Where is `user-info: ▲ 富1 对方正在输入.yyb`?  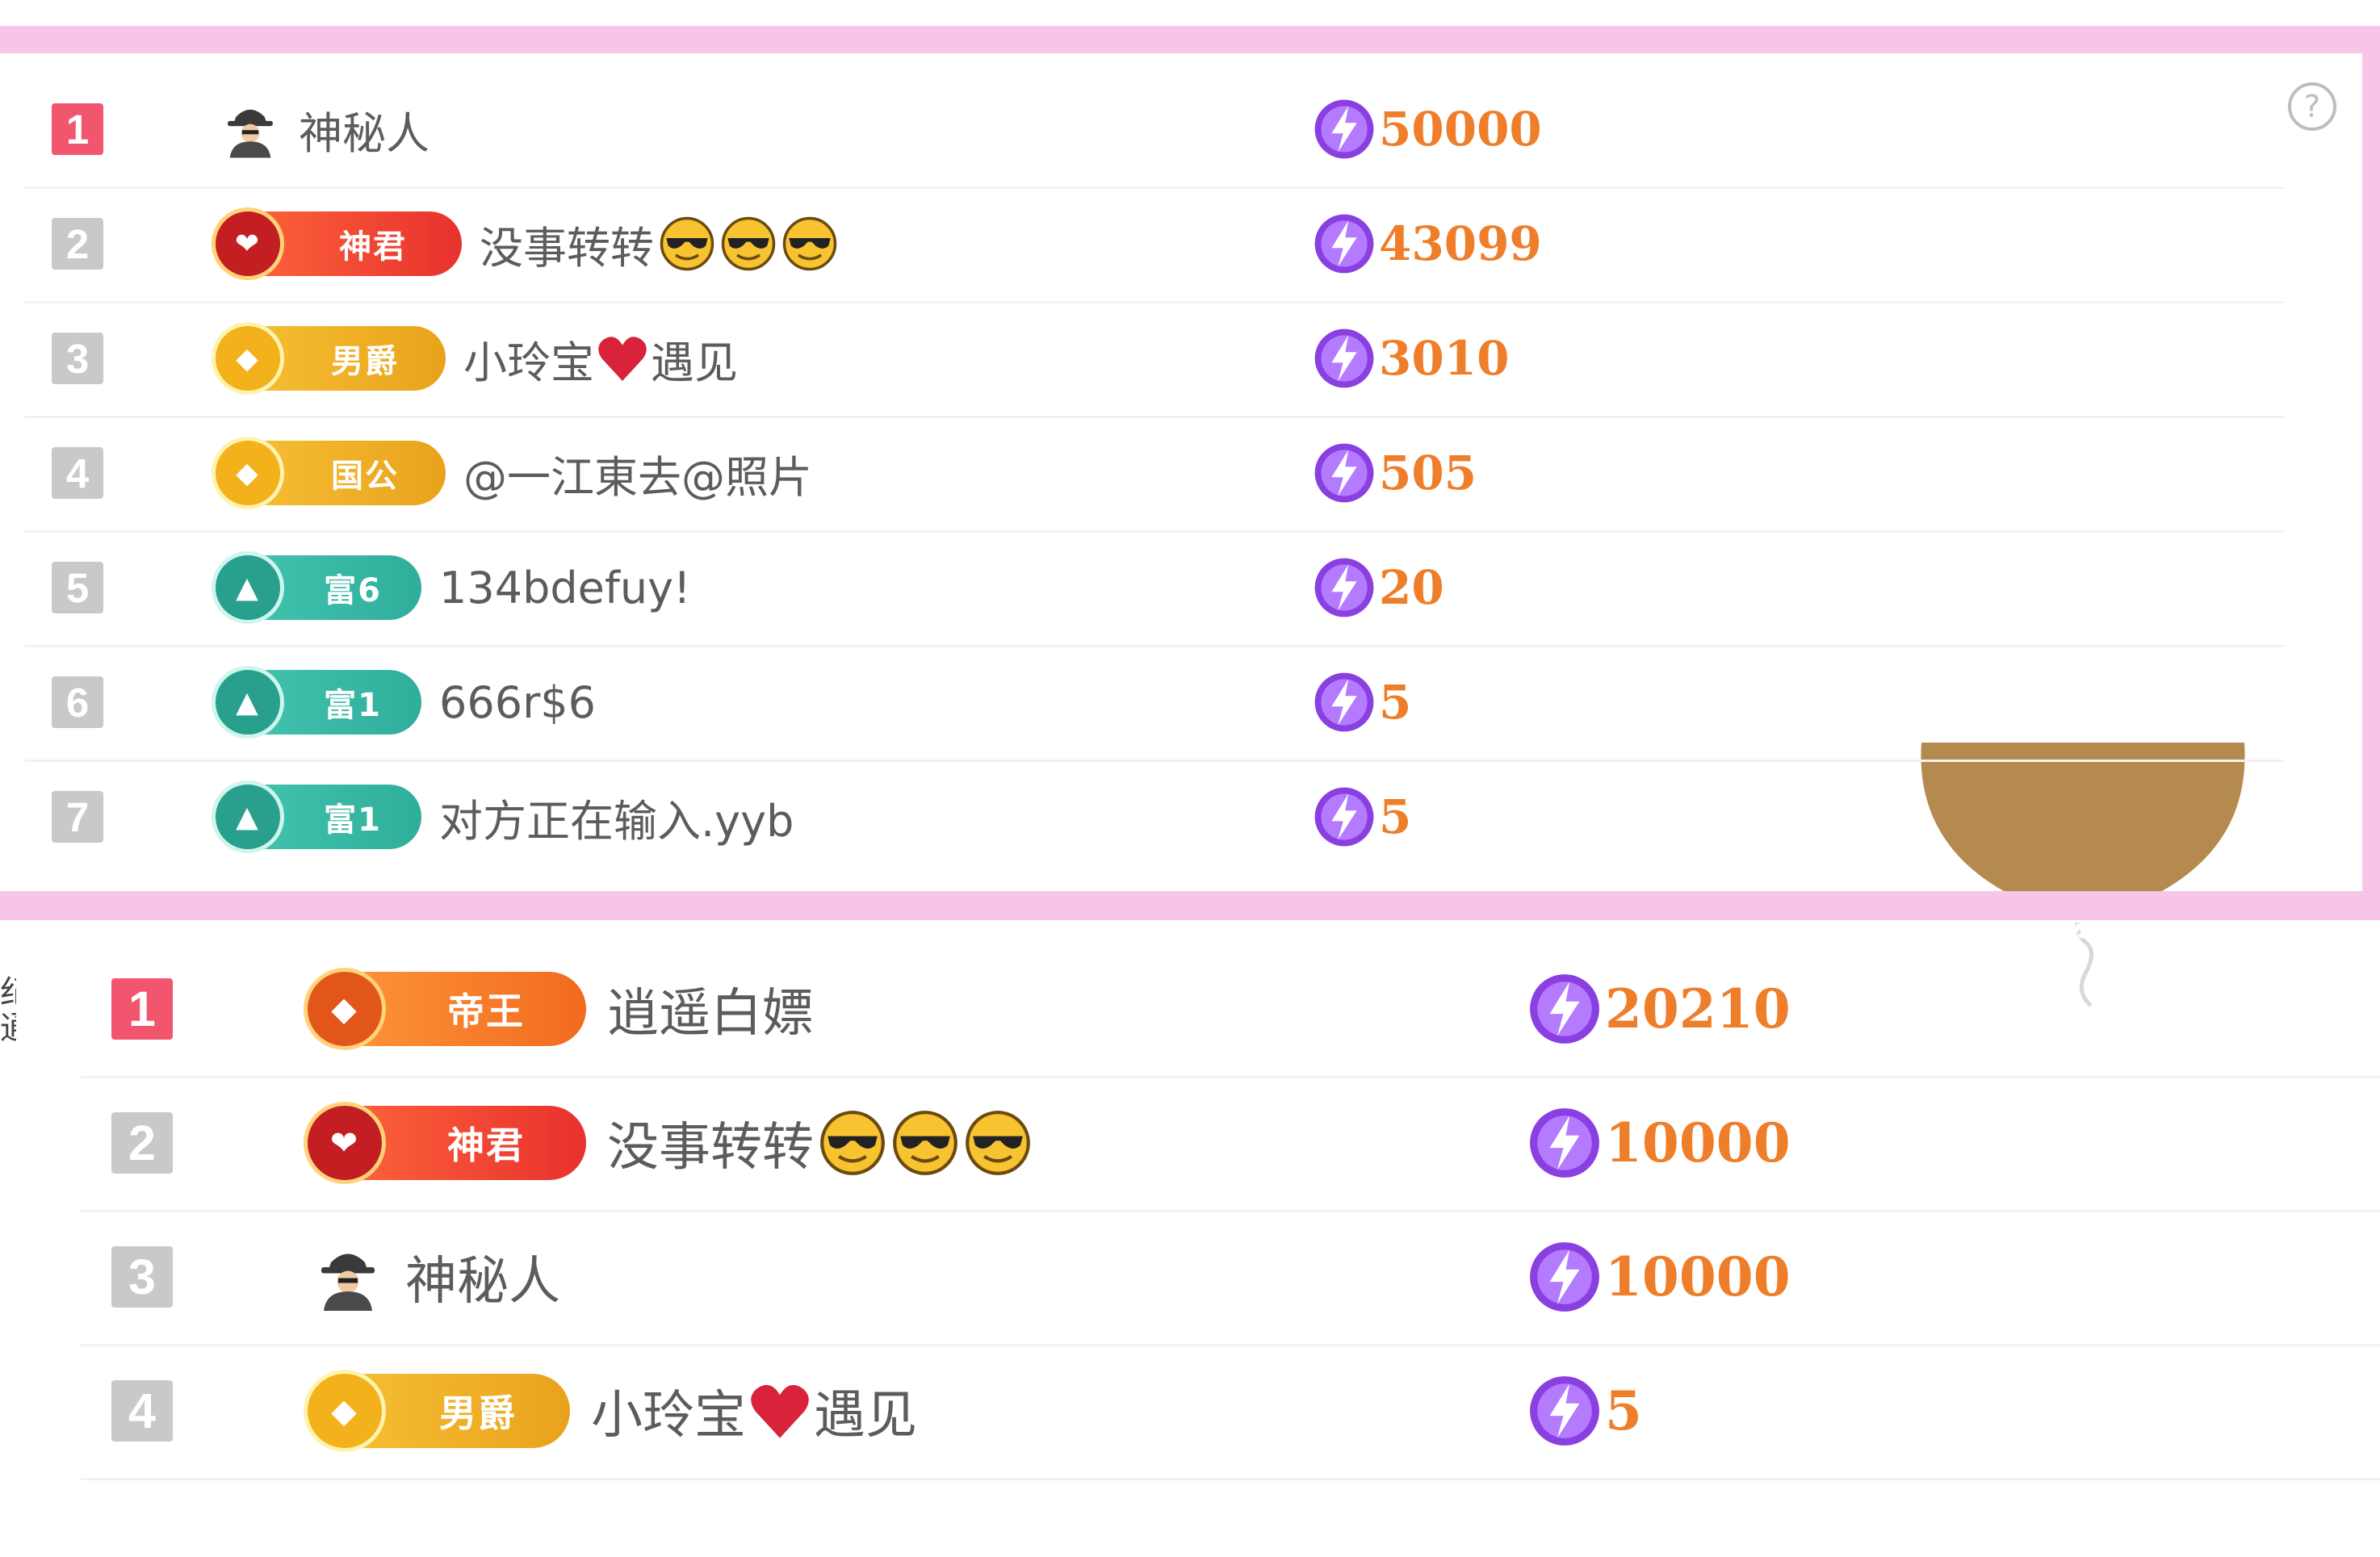 user-info: ▲ 富1 对方正在输入.yyb is located at coordinates (503, 817).